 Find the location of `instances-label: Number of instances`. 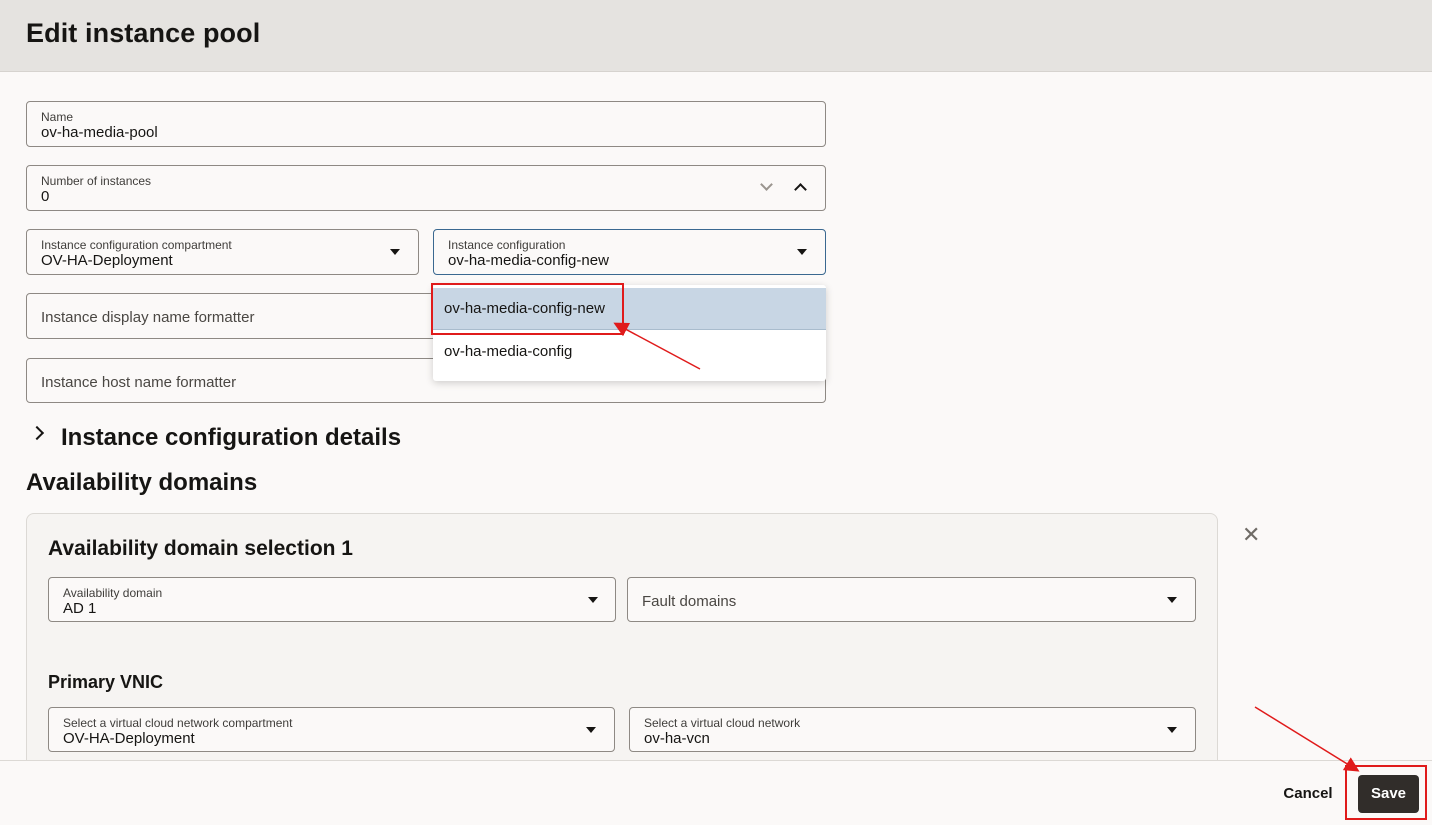

instances-label: Number of instances is located at coordinates (96, 181).